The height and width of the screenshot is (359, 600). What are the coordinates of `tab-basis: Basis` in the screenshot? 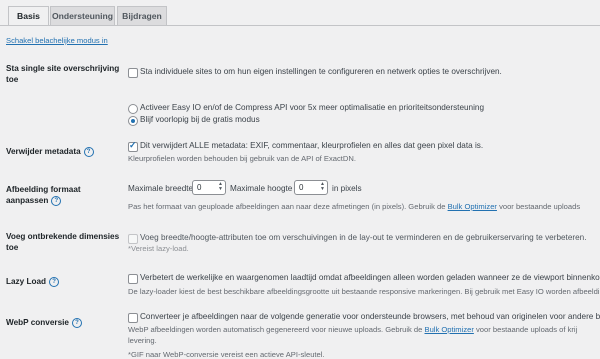 It's located at (28, 16).